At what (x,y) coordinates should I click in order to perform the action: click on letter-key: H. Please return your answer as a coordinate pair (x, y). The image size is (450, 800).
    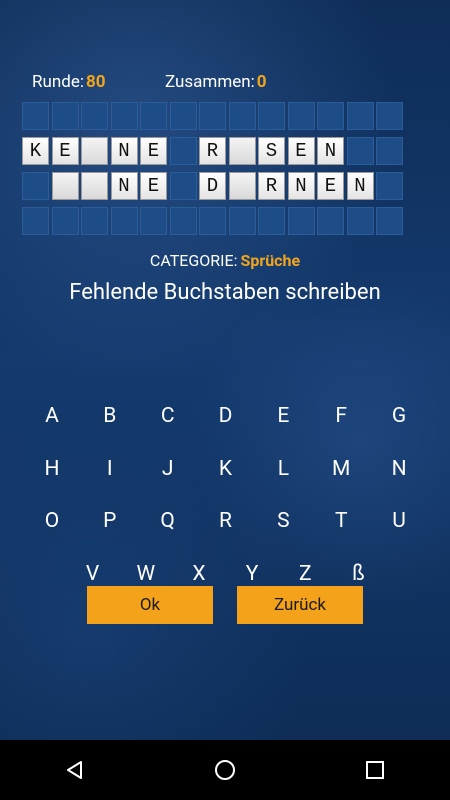
    Looking at the image, I should click on (52, 469).